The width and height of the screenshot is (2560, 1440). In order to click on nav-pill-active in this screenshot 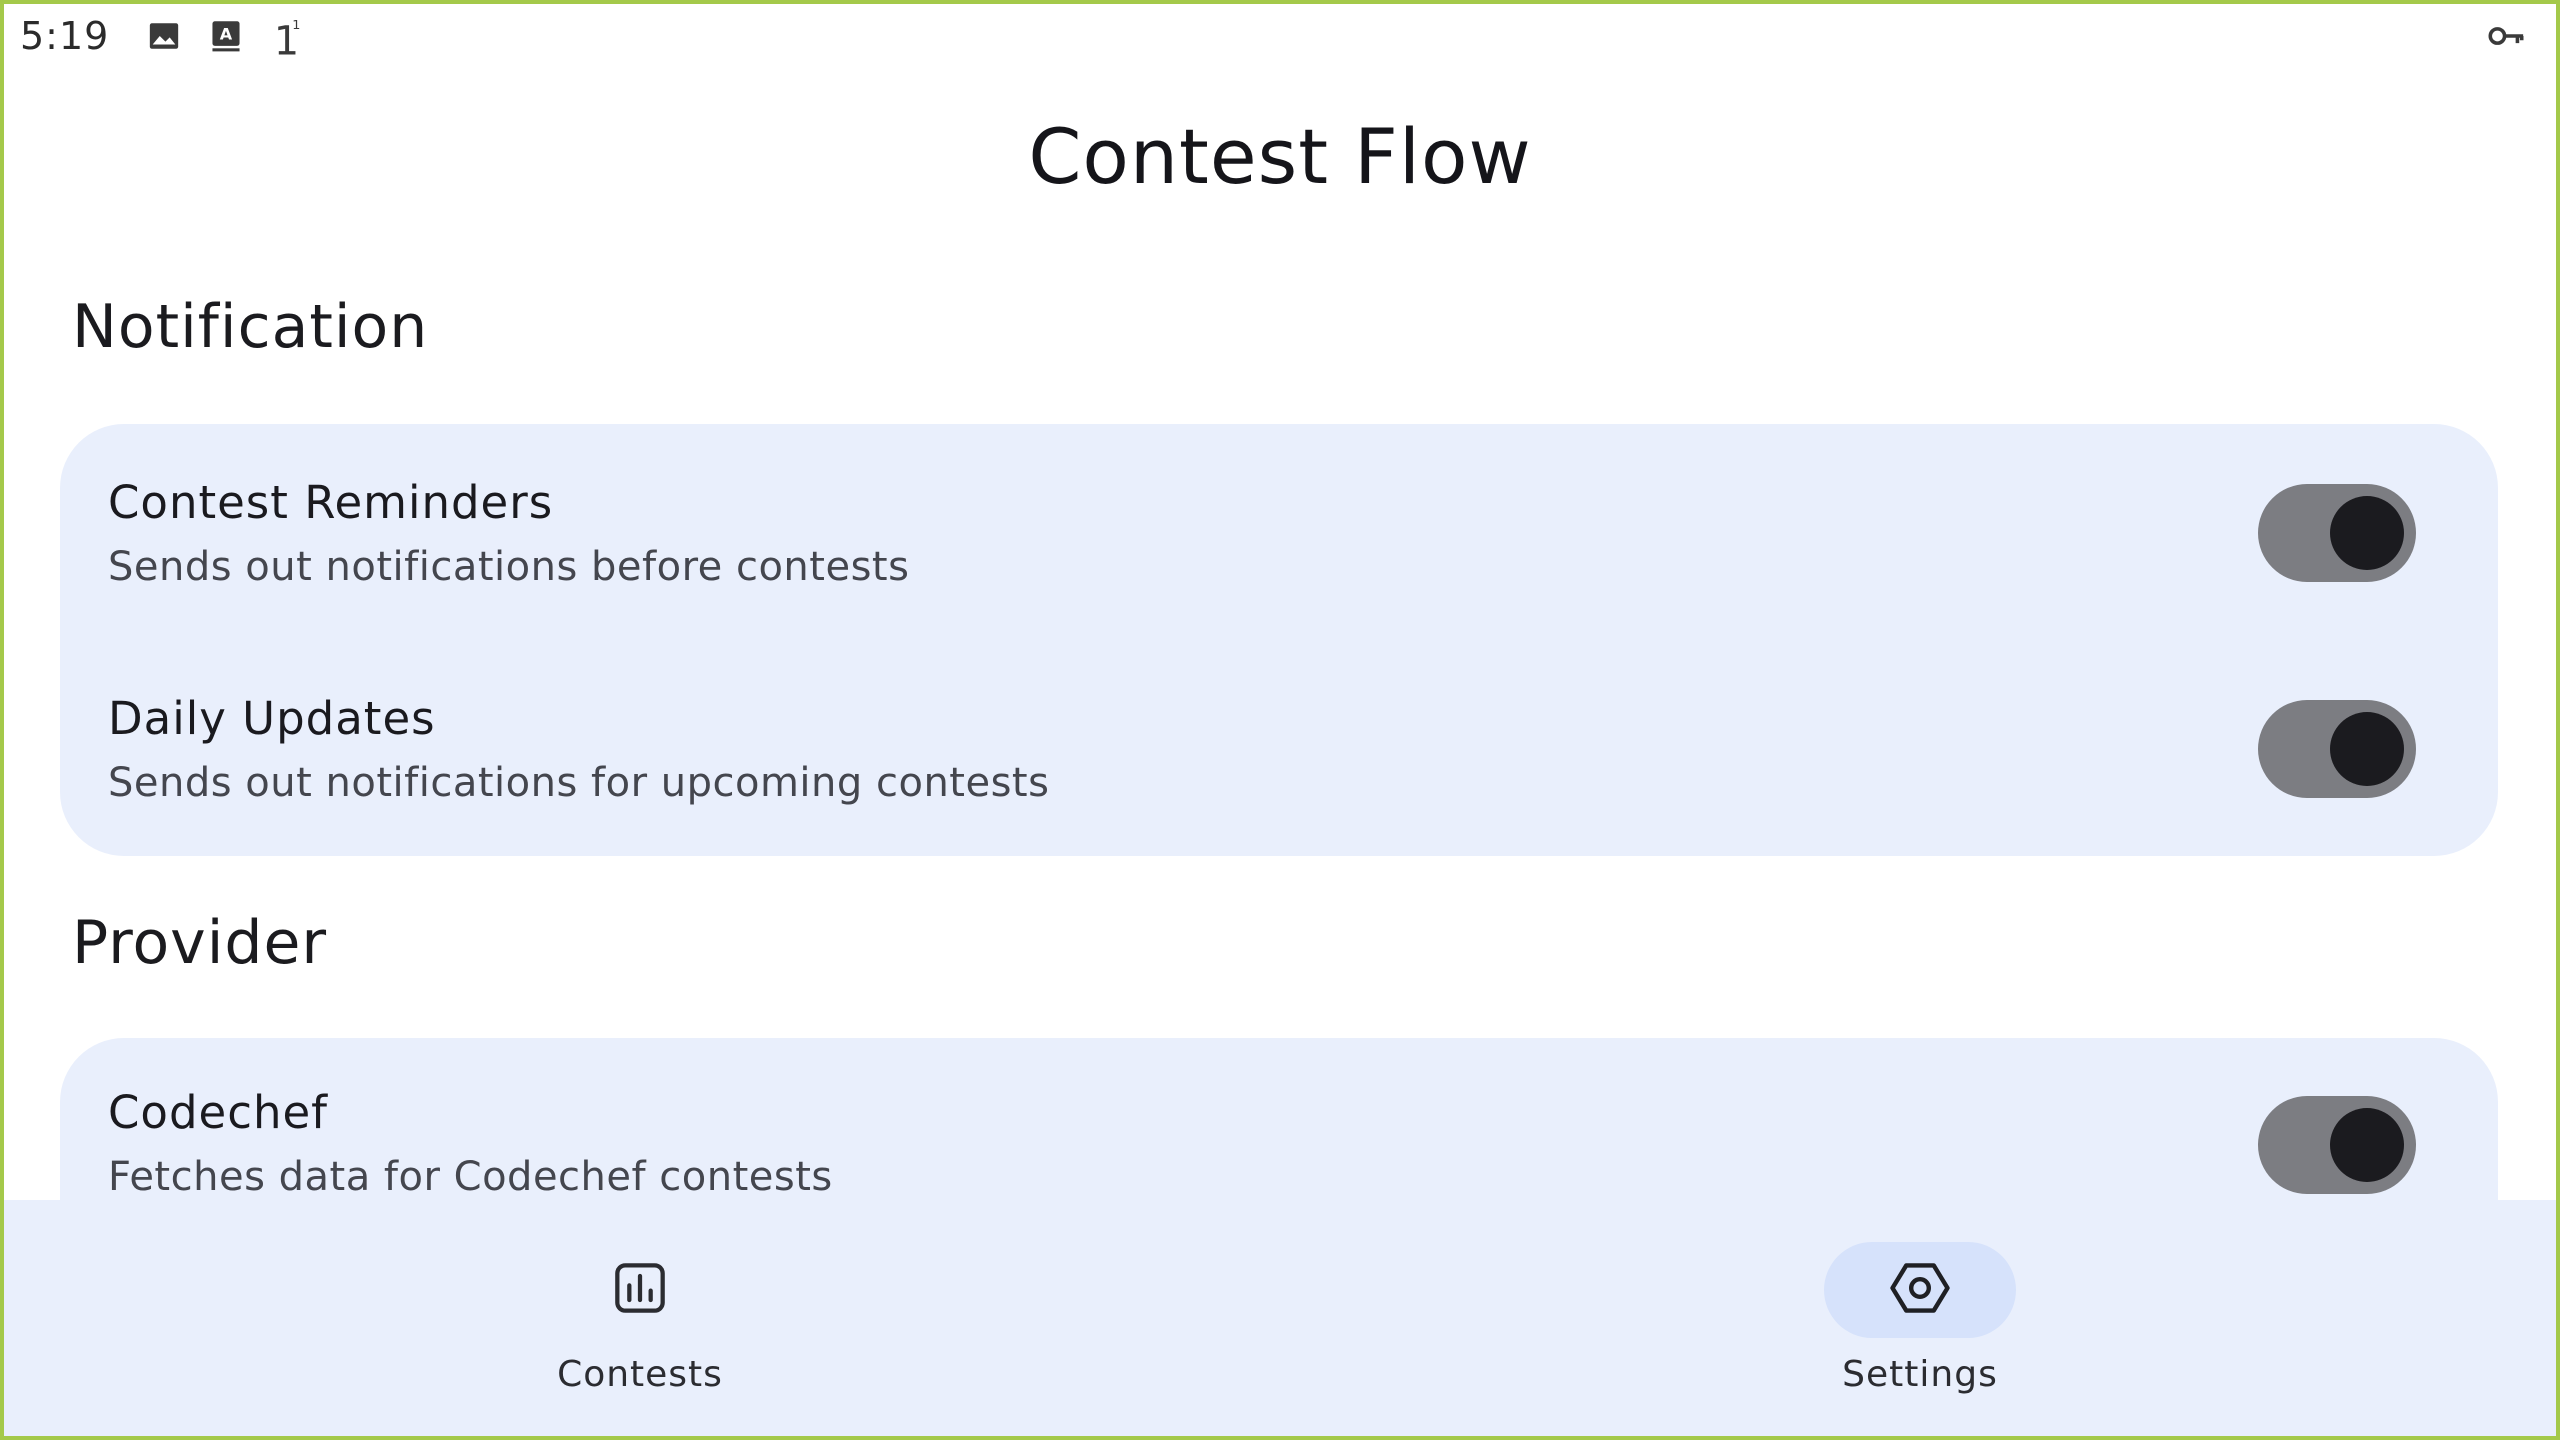, I will do `click(1920, 1290)`.